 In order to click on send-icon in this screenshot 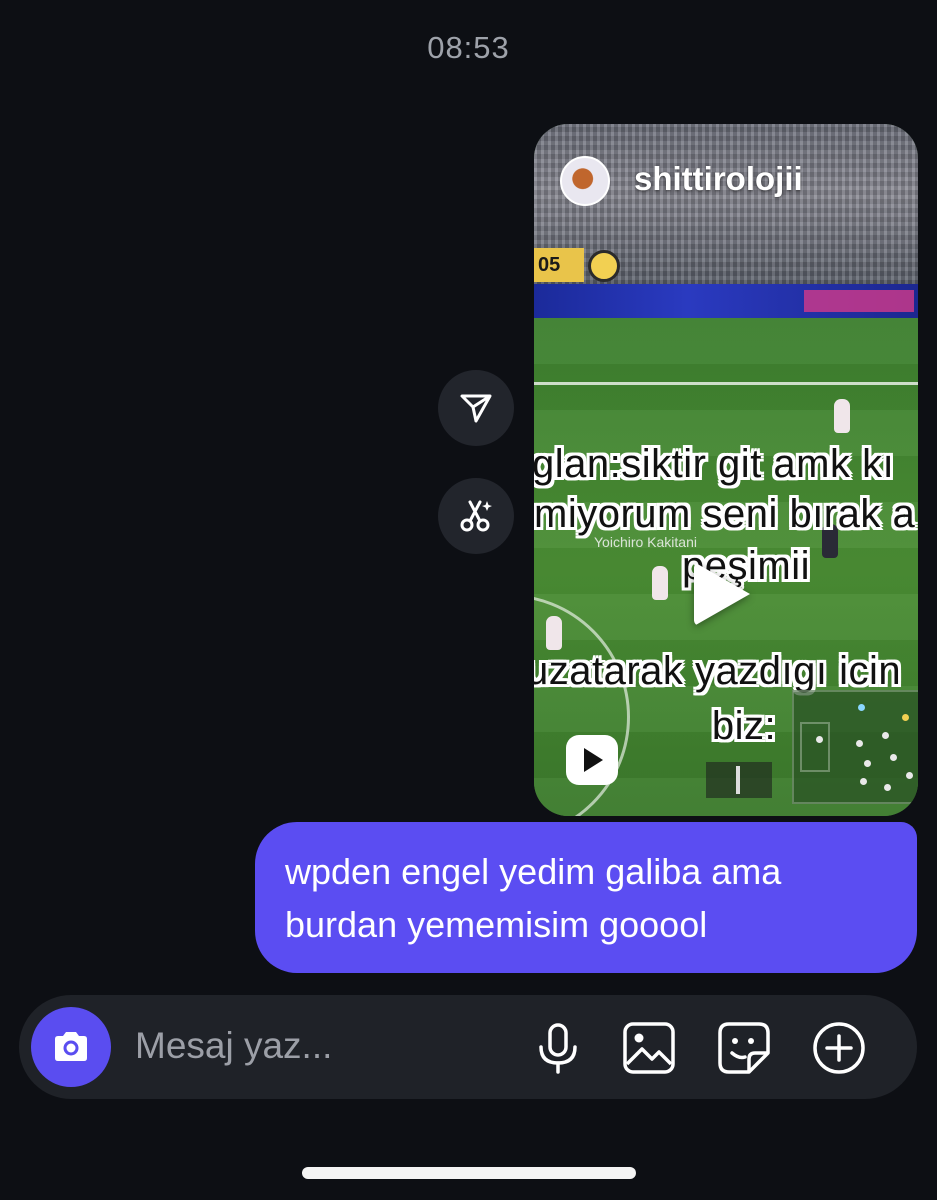, I will do `click(476, 408)`.